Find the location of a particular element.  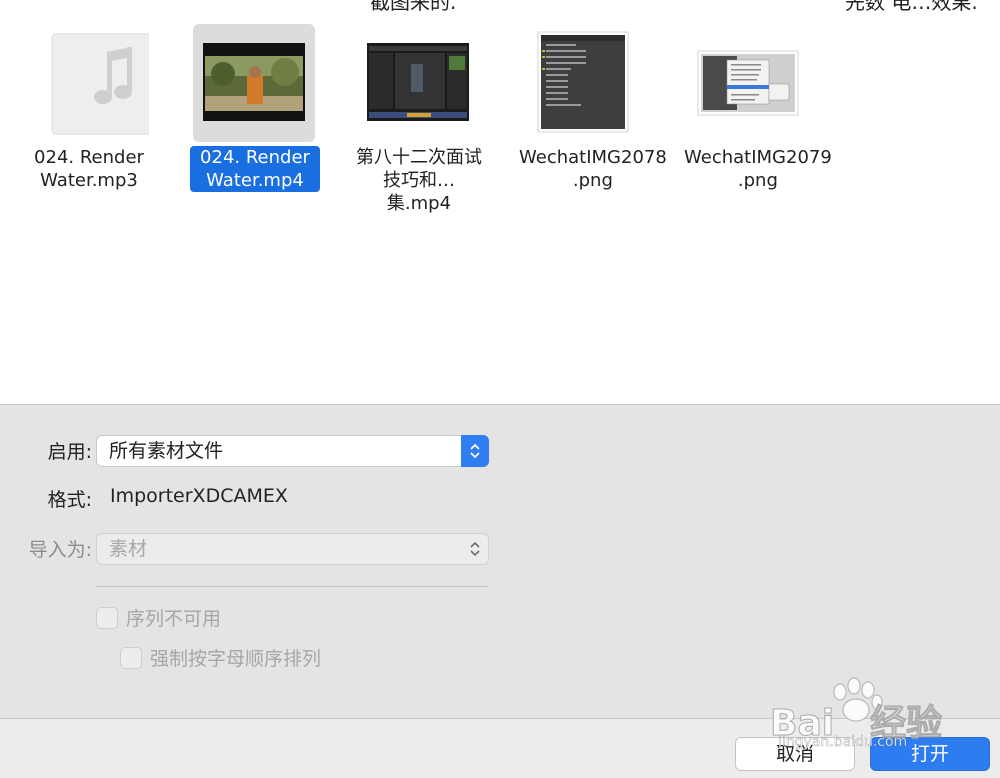

video-thumbnail-icon is located at coordinates (254, 82).